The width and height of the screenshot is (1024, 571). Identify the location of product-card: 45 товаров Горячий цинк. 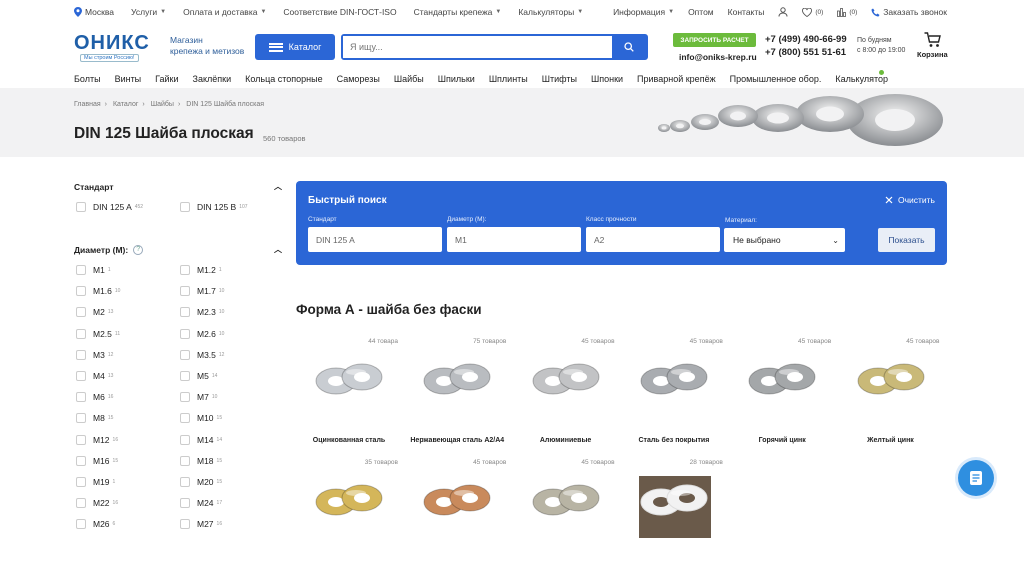
(782, 391).